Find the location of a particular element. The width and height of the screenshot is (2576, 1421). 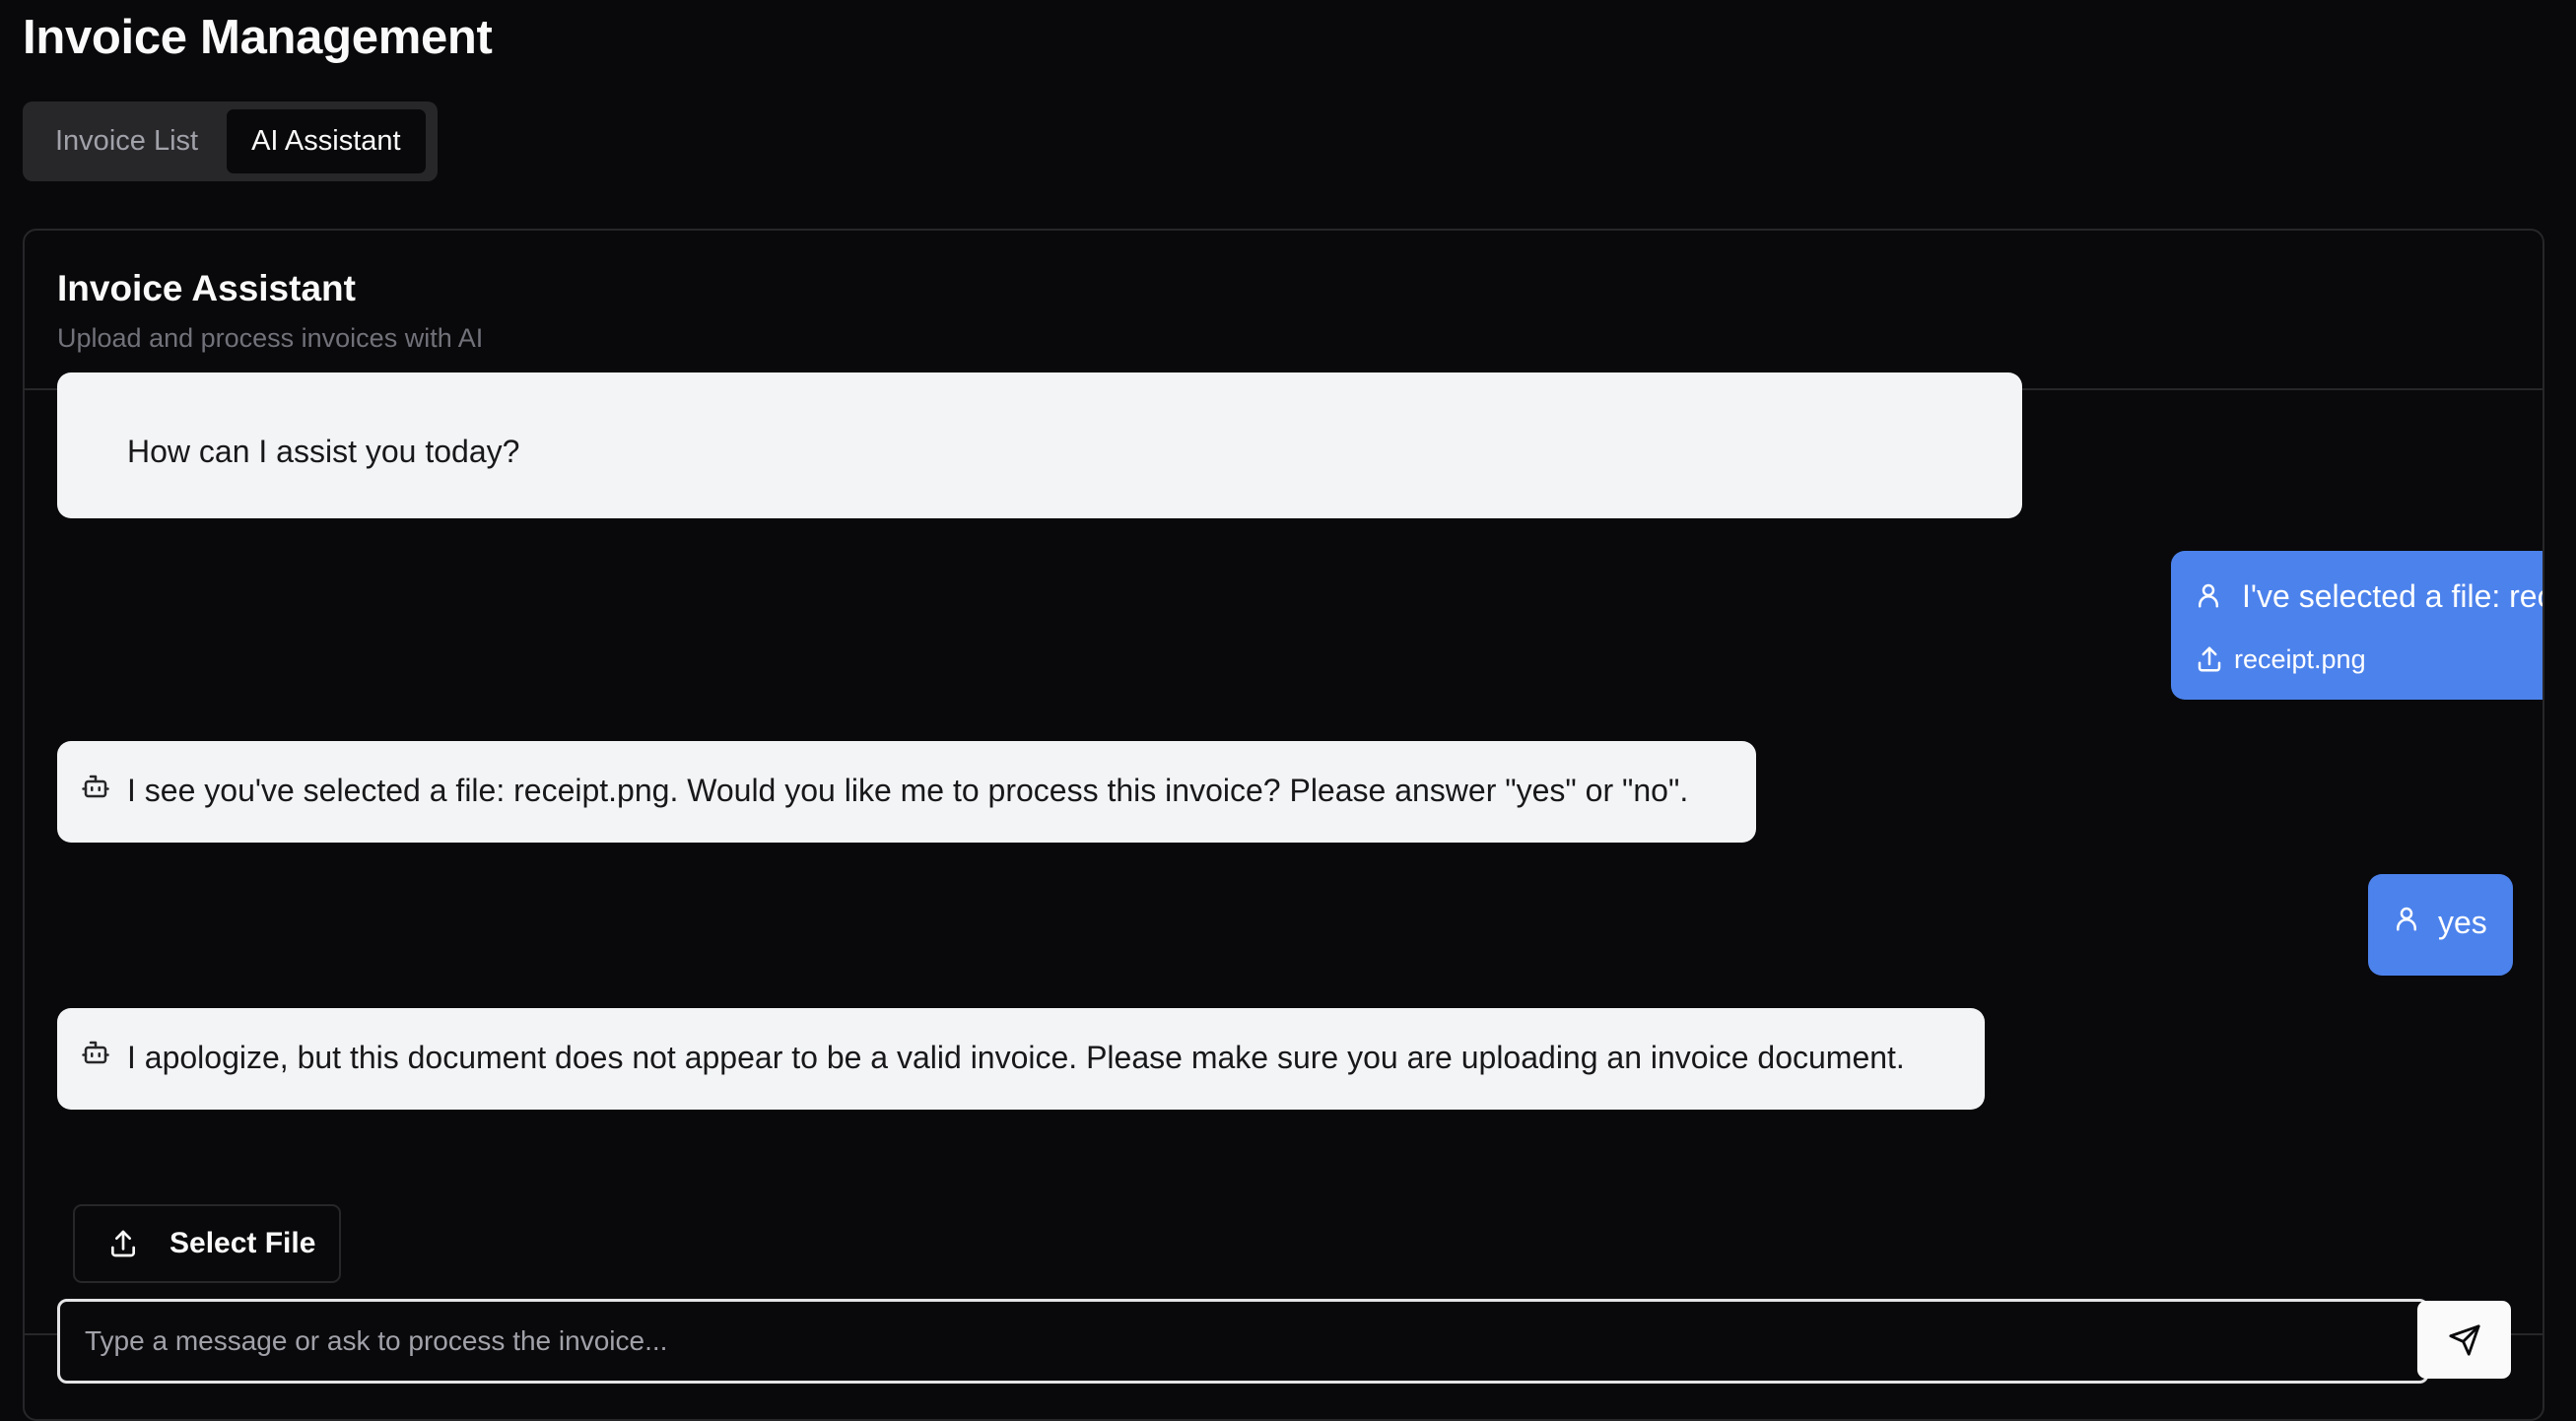

tab-ai-assistant: AI Assistant is located at coordinates (326, 141).